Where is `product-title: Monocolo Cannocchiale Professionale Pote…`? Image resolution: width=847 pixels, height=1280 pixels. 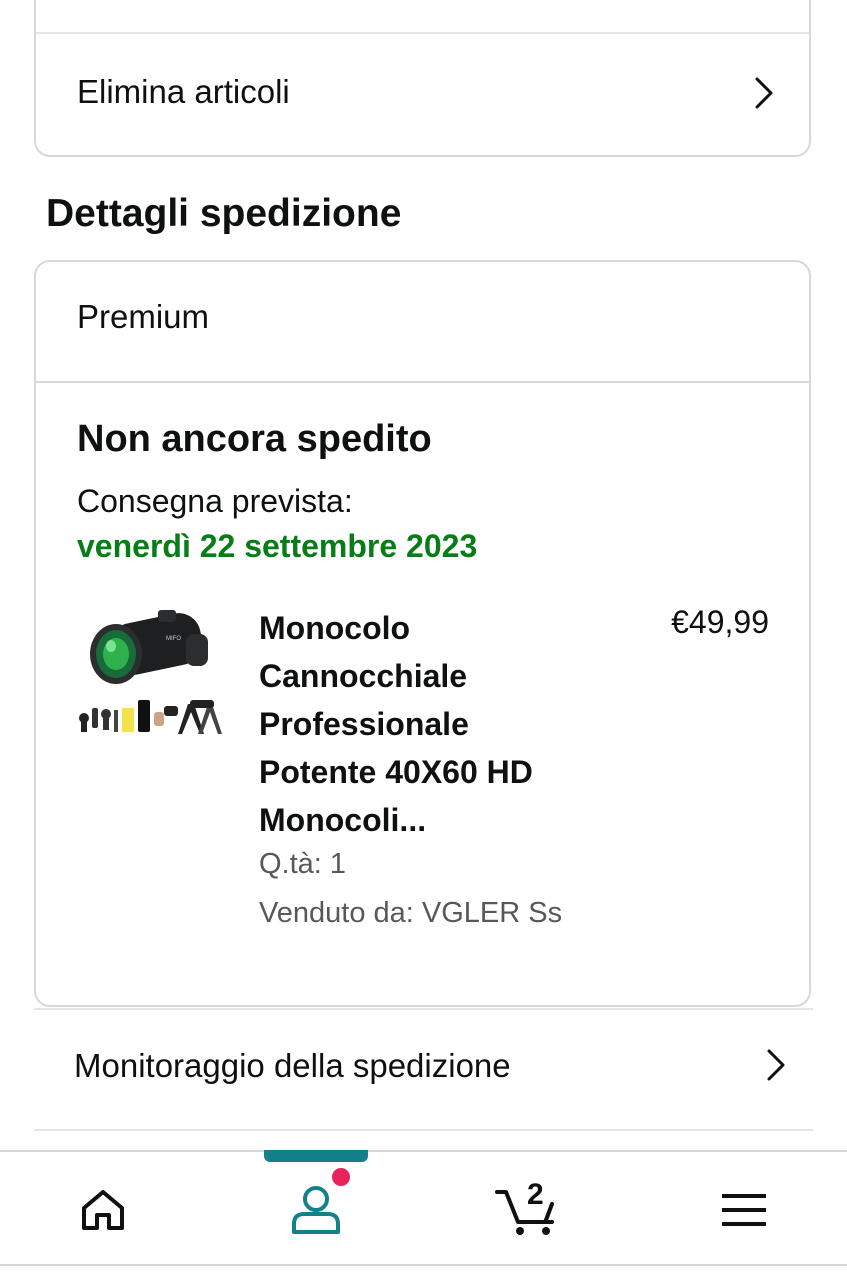
product-title: Monocolo Cannocchiale Professionale Pote… is located at coordinates (424, 724).